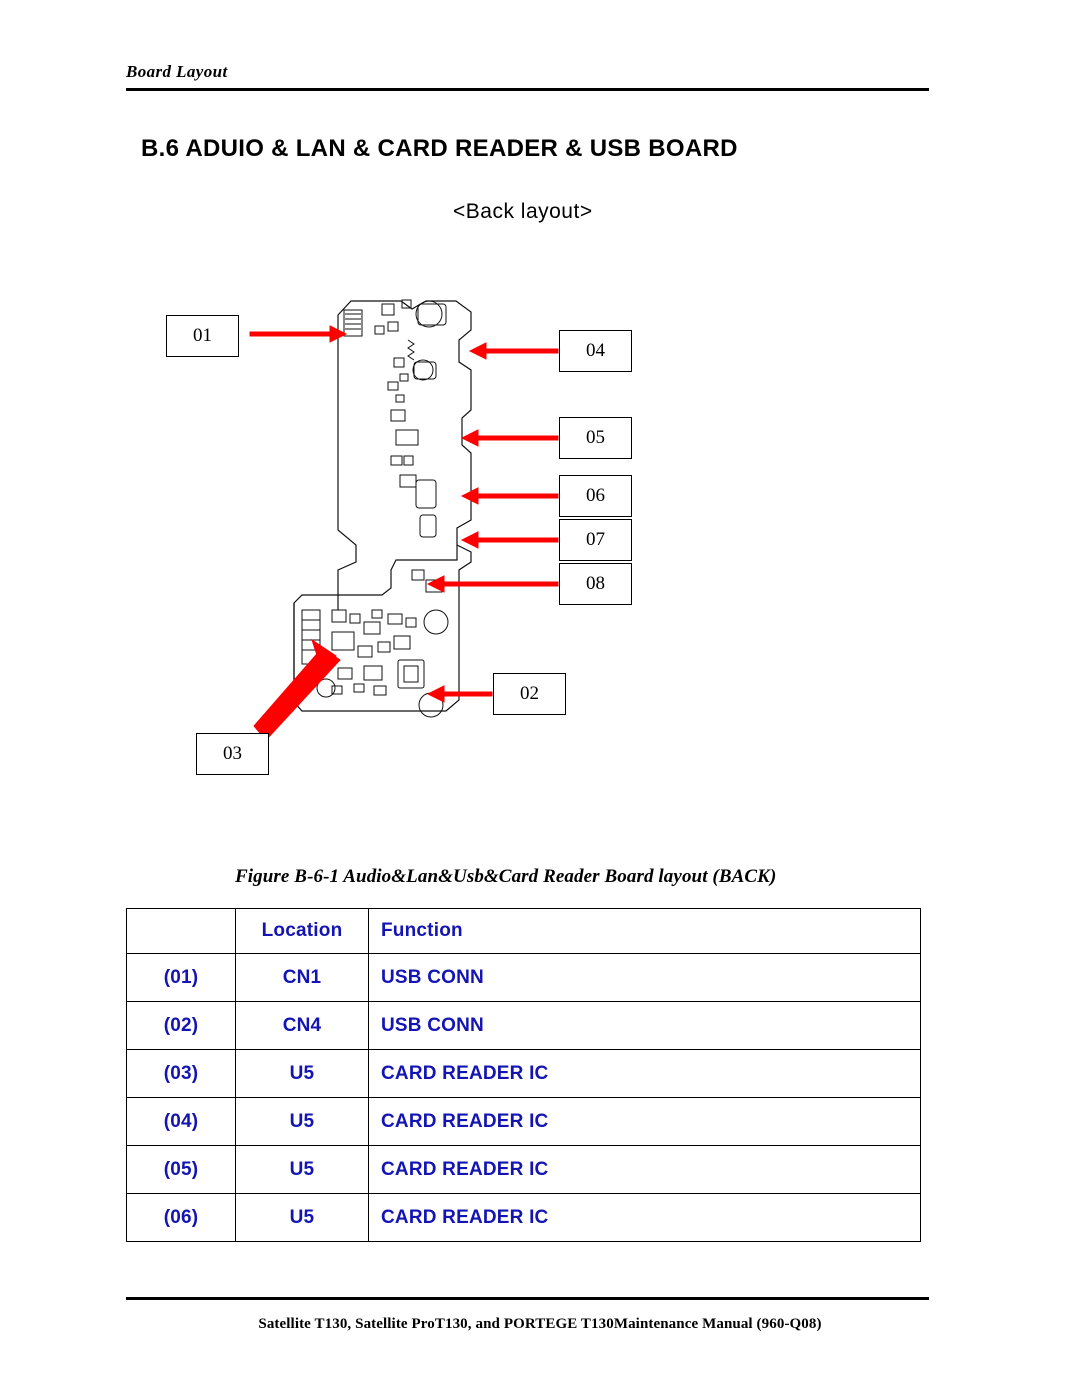 Image resolution: width=1080 pixels, height=1397 pixels. I want to click on cell-number: (04), so click(181, 1121).